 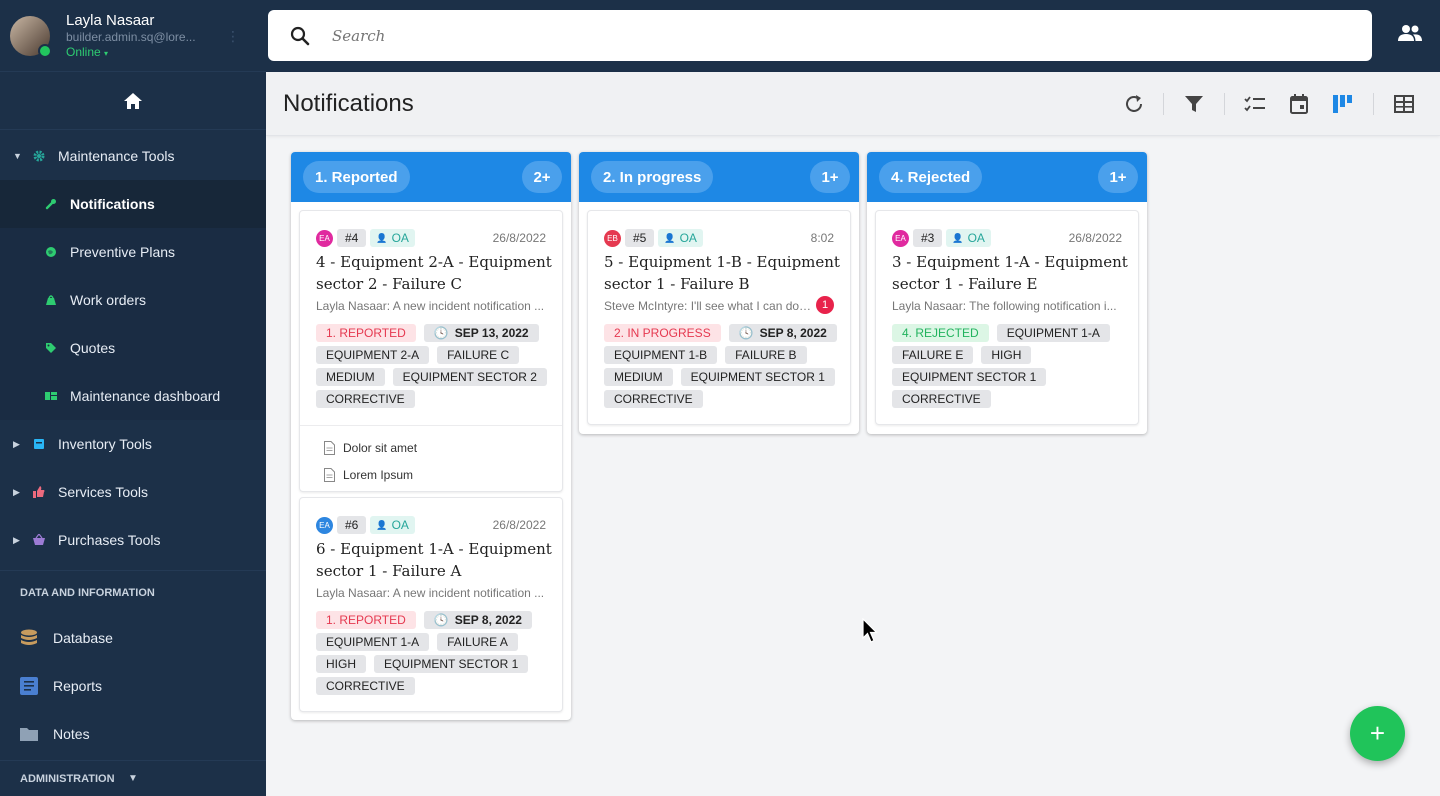 What do you see at coordinates (652, 177) in the screenshot?
I see `column-title: 2. In progress` at bounding box center [652, 177].